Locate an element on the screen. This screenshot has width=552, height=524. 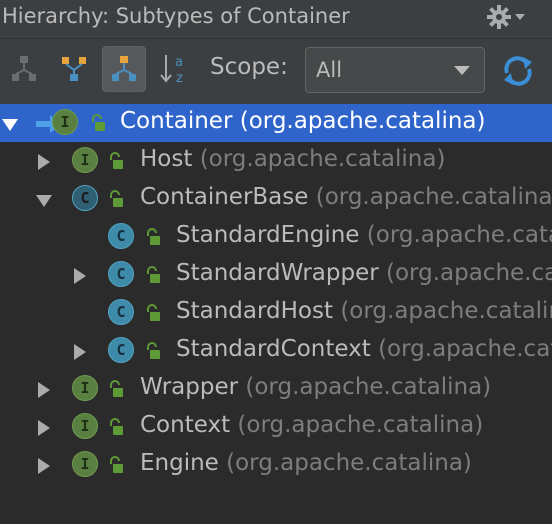
subtypes-icon is located at coordinates (74, 69).